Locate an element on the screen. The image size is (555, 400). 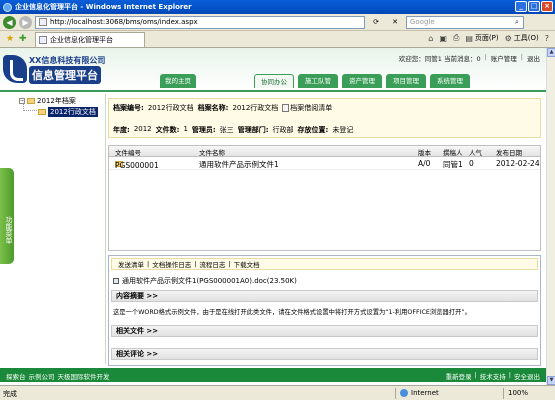
nav-tab-assets: 资产管理 is located at coordinates (362, 81).